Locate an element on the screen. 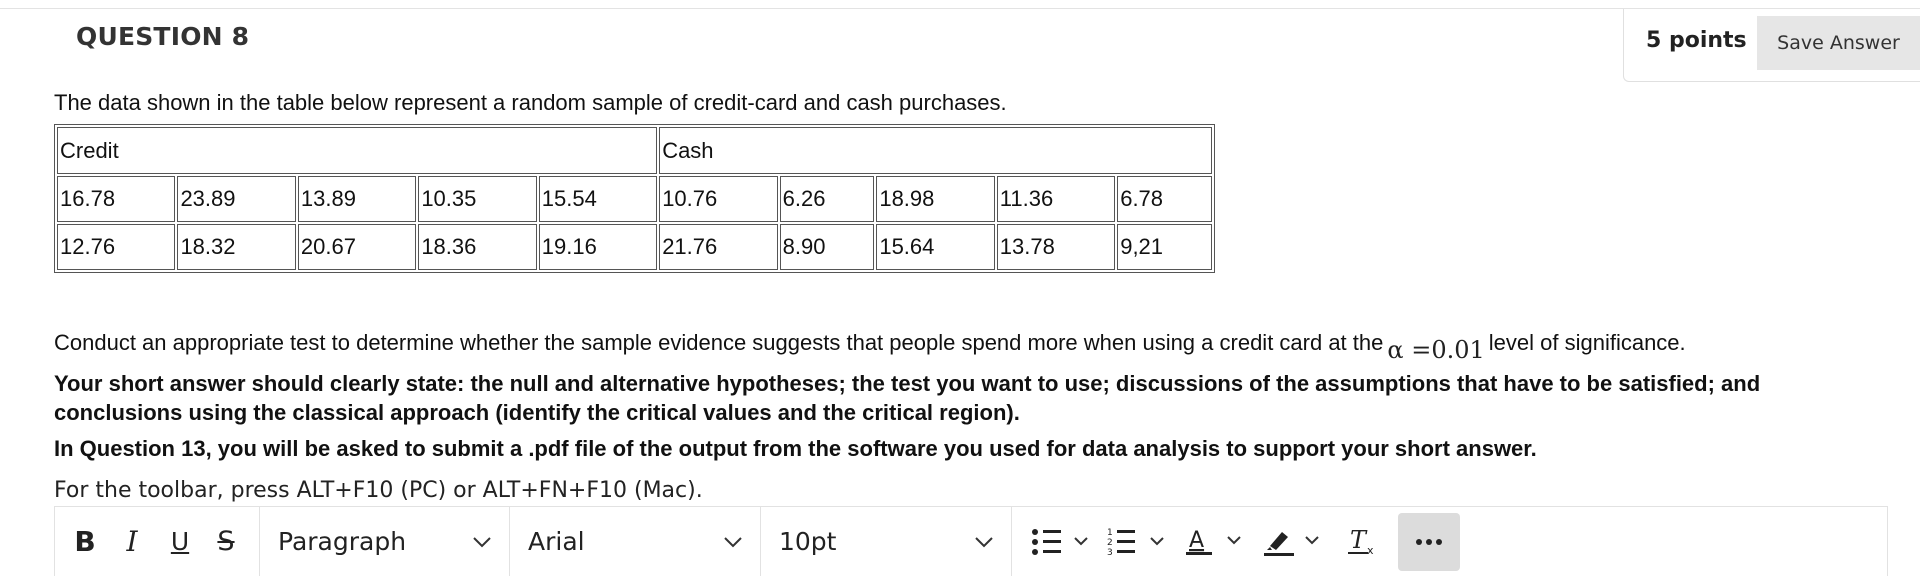 This screenshot has width=1920, height=576. paragraph-format-select: Paragraph is located at coordinates (384, 541).